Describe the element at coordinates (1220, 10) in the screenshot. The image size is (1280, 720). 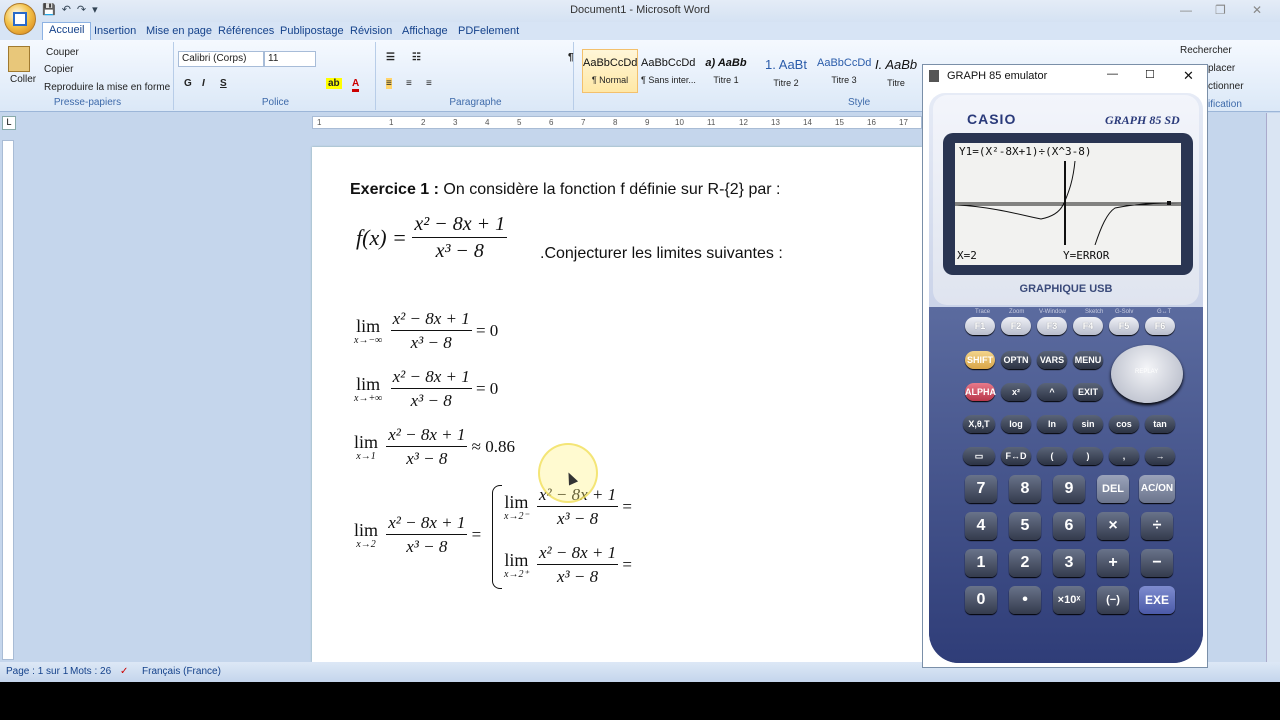
I see `maximize-icon: ❐` at that location.